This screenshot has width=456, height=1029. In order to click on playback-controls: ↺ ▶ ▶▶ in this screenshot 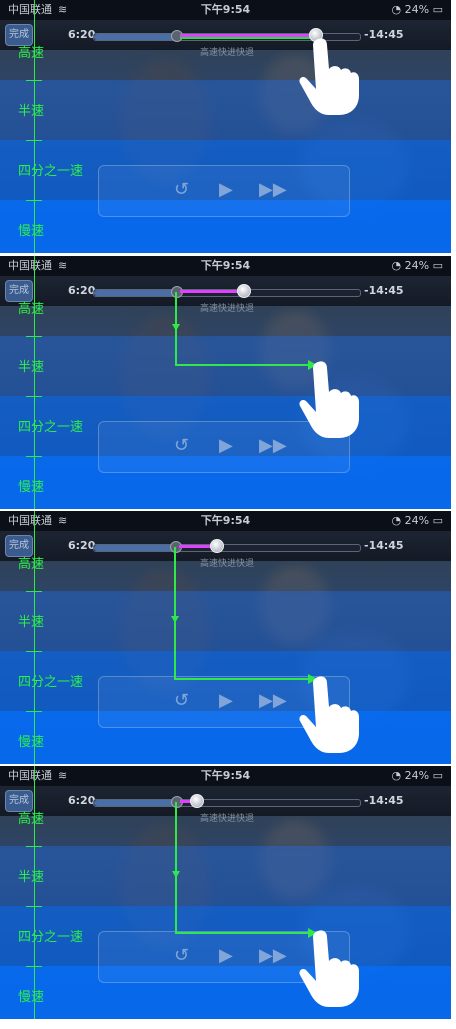, I will do `click(224, 191)`.